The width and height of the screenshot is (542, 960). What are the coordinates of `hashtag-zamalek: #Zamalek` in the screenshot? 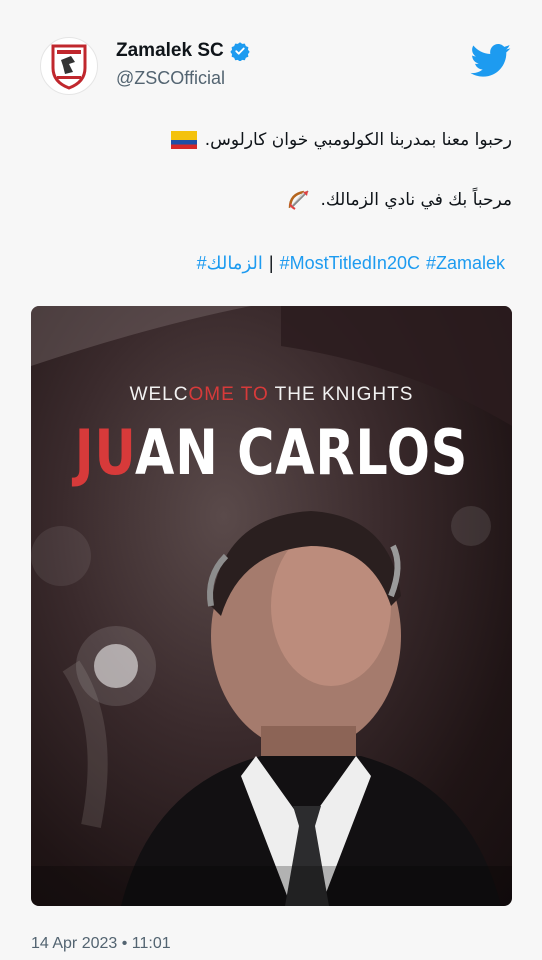 It's located at (465, 263).